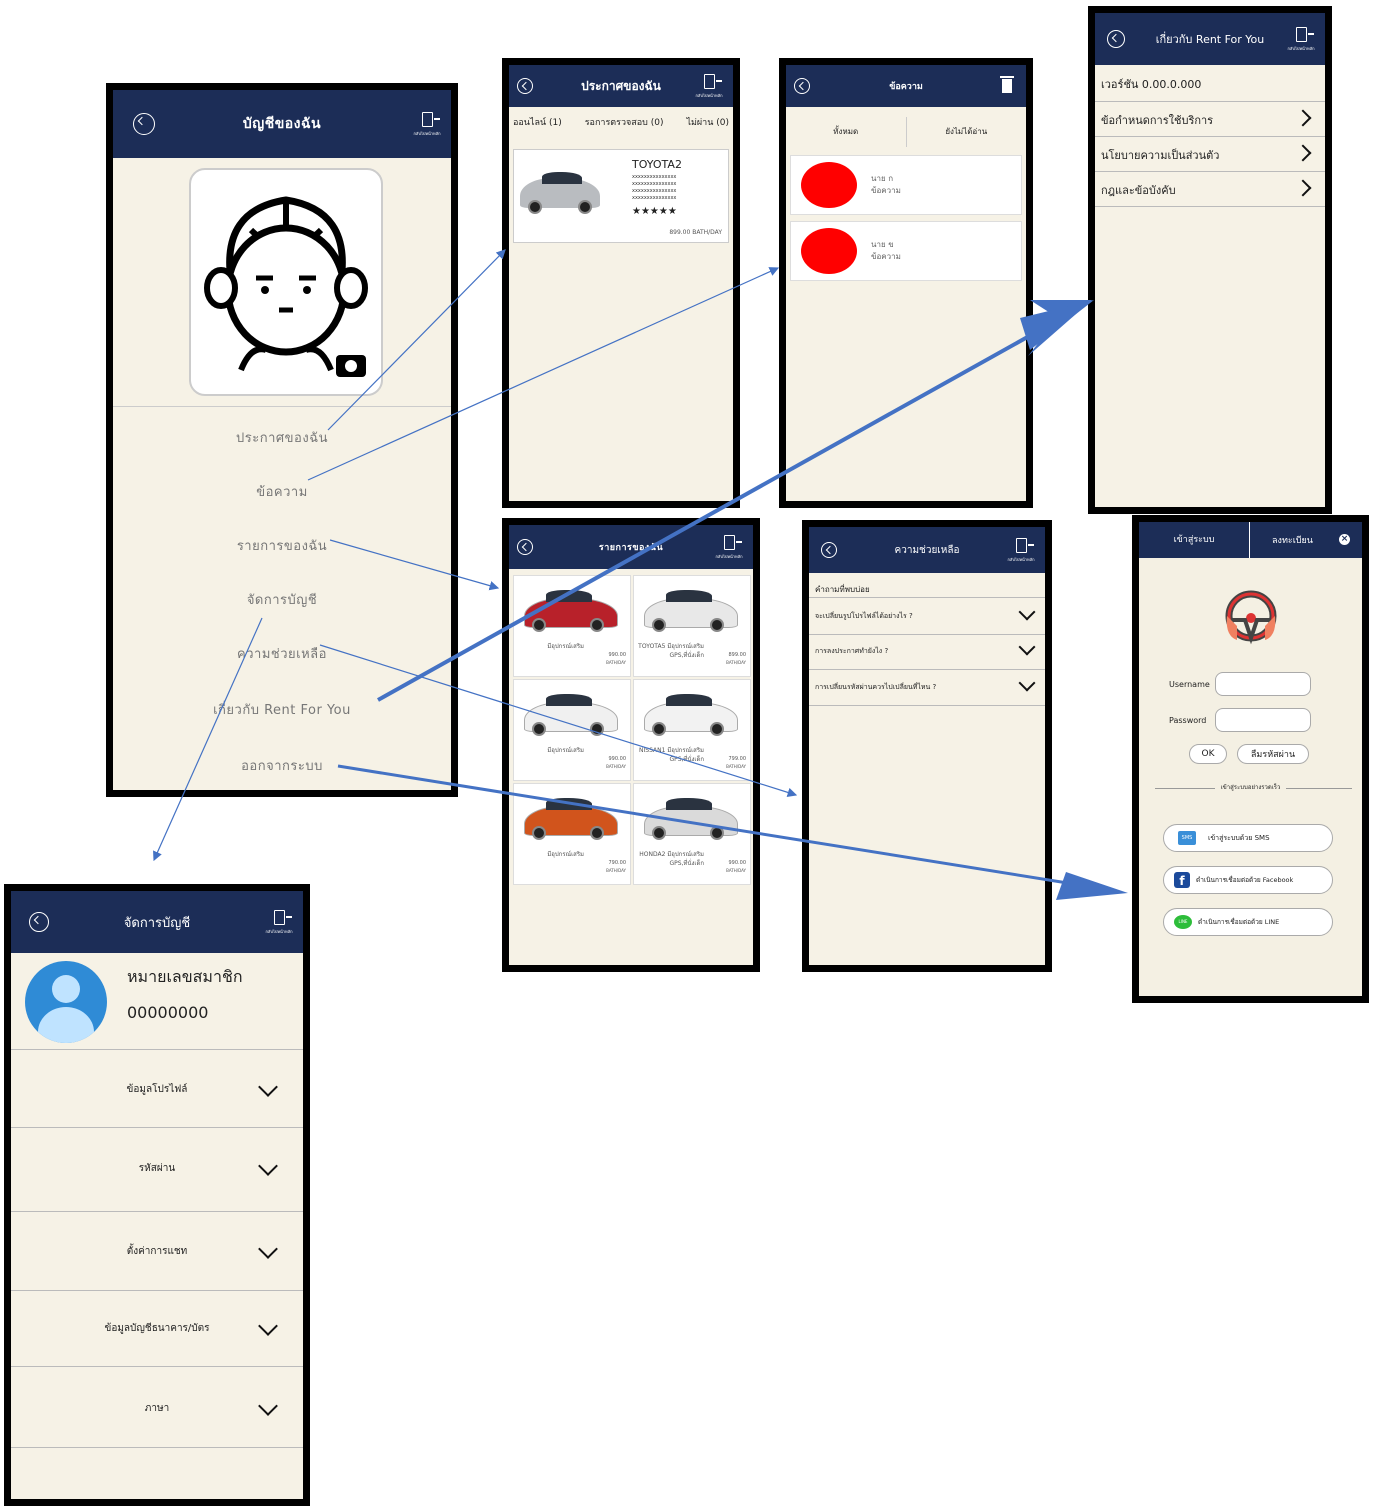  What do you see at coordinates (414, 565) in the screenshot?
I see `arrow-to-listings` at bounding box center [414, 565].